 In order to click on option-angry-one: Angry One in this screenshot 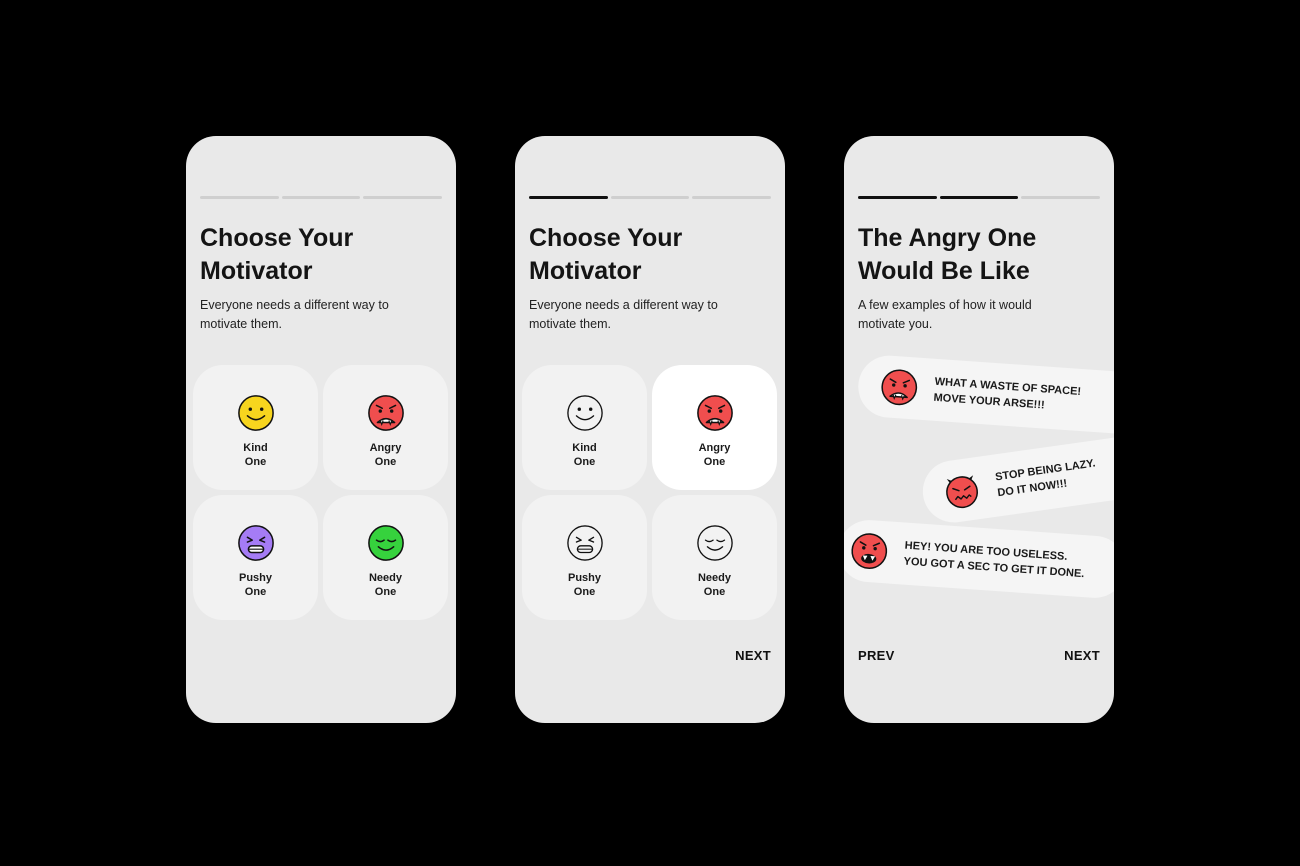, I will do `click(385, 427)`.